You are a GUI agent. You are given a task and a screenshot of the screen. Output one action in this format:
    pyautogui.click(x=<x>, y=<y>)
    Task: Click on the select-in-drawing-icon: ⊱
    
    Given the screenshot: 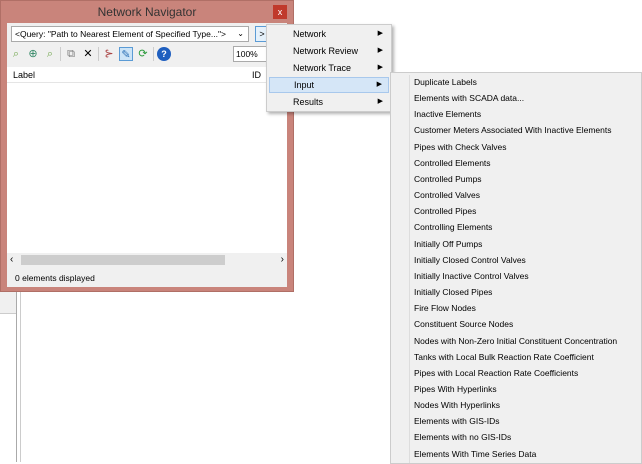 What is the action you would take?
    pyautogui.click(x=109, y=54)
    